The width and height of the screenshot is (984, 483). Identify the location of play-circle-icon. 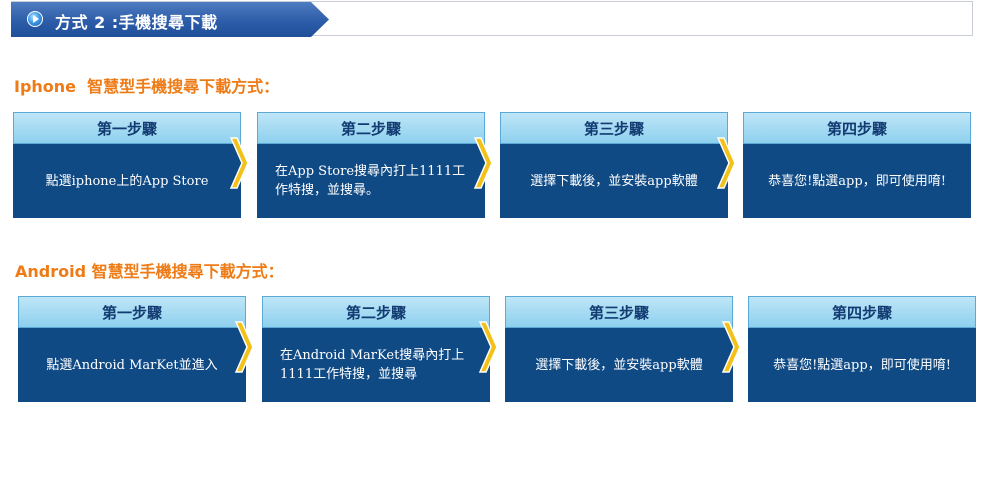
(35, 19).